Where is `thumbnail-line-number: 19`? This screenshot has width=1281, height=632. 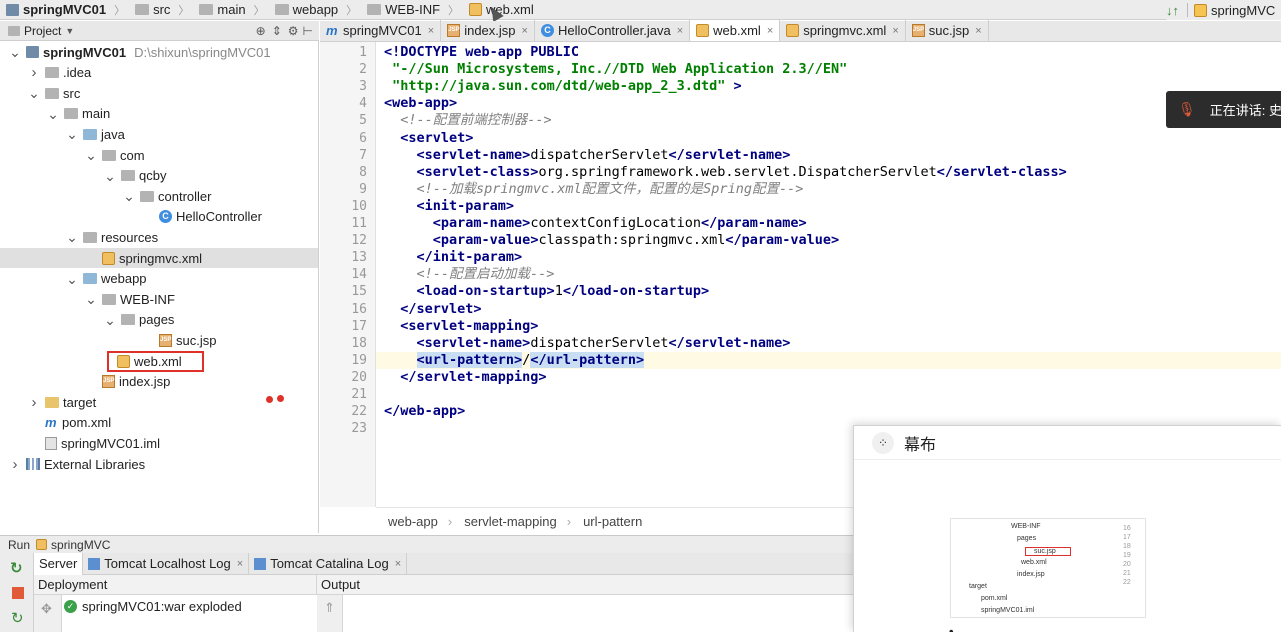
thumbnail-line-number: 19 is located at coordinates (1127, 555).